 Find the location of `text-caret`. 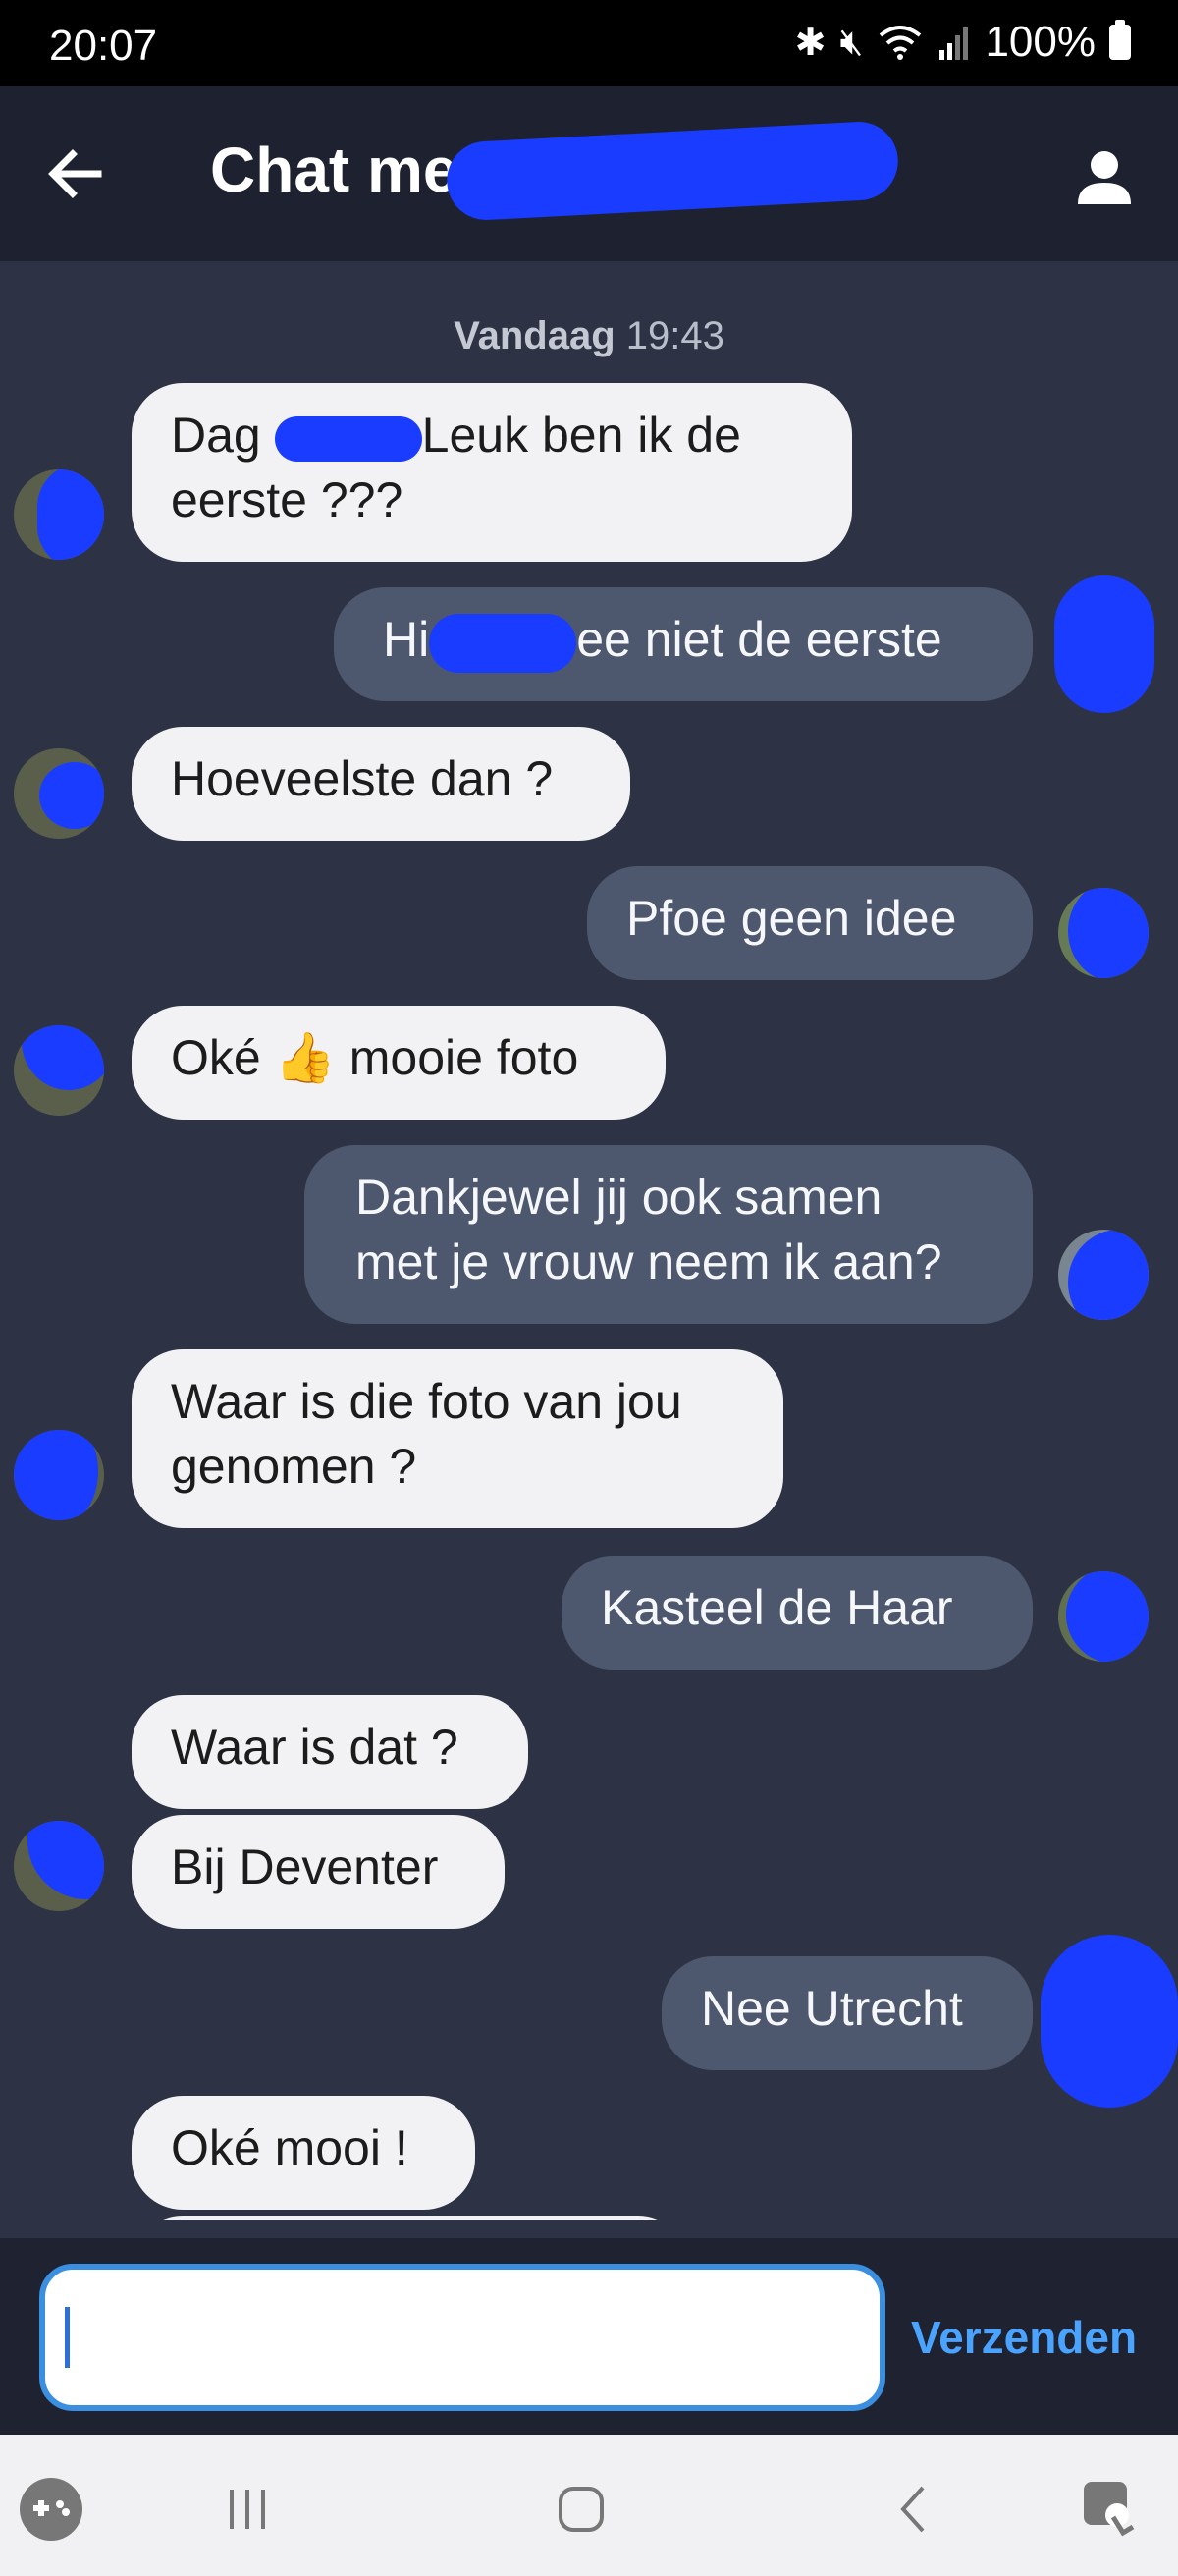

text-caret is located at coordinates (67, 2337).